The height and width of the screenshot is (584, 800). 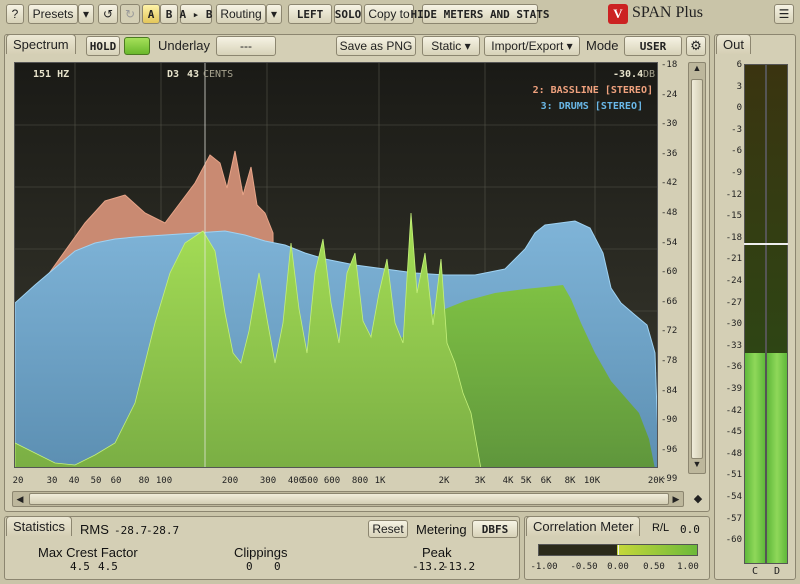 What do you see at coordinates (86, 14) in the screenshot?
I see `presets-dropdown-icon: ▾` at bounding box center [86, 14].